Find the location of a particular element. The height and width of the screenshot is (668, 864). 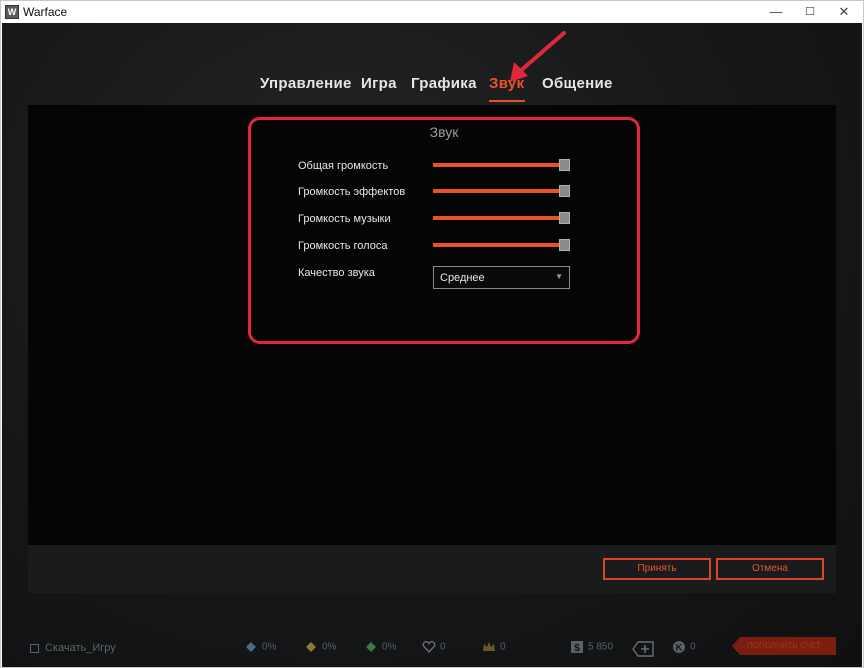

money-counter: $5 850 is located at coordinates (591, 647).